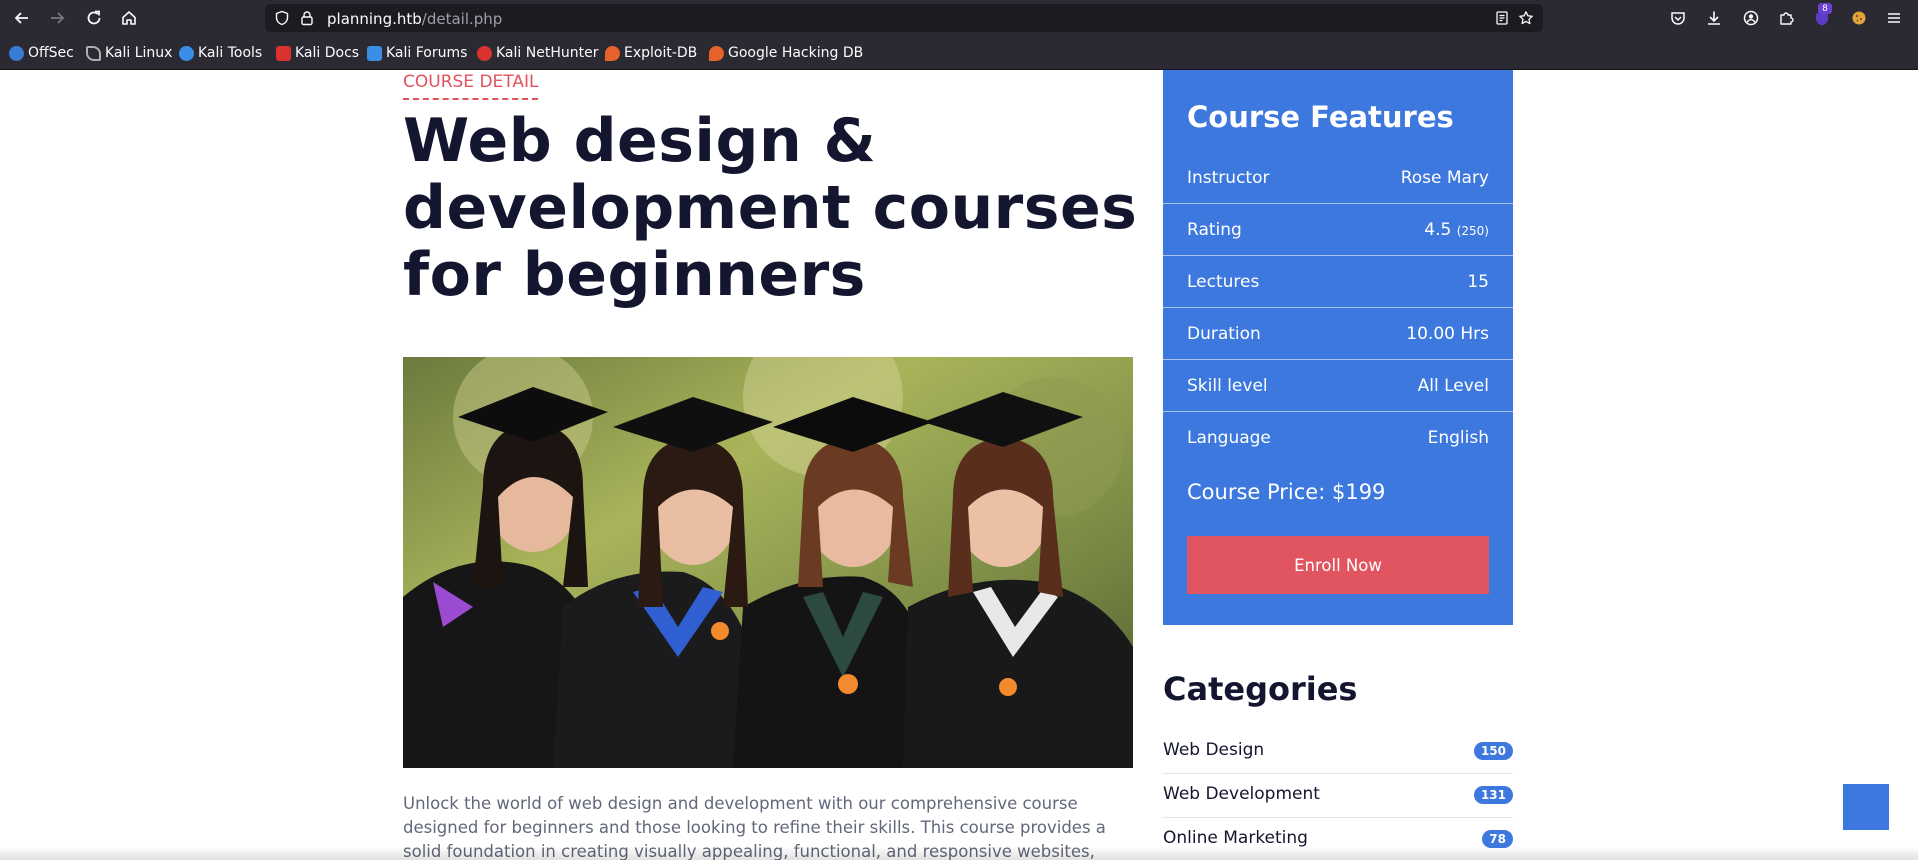  I want to click on feature-value: 4.5 (250), so click(1456, 230).